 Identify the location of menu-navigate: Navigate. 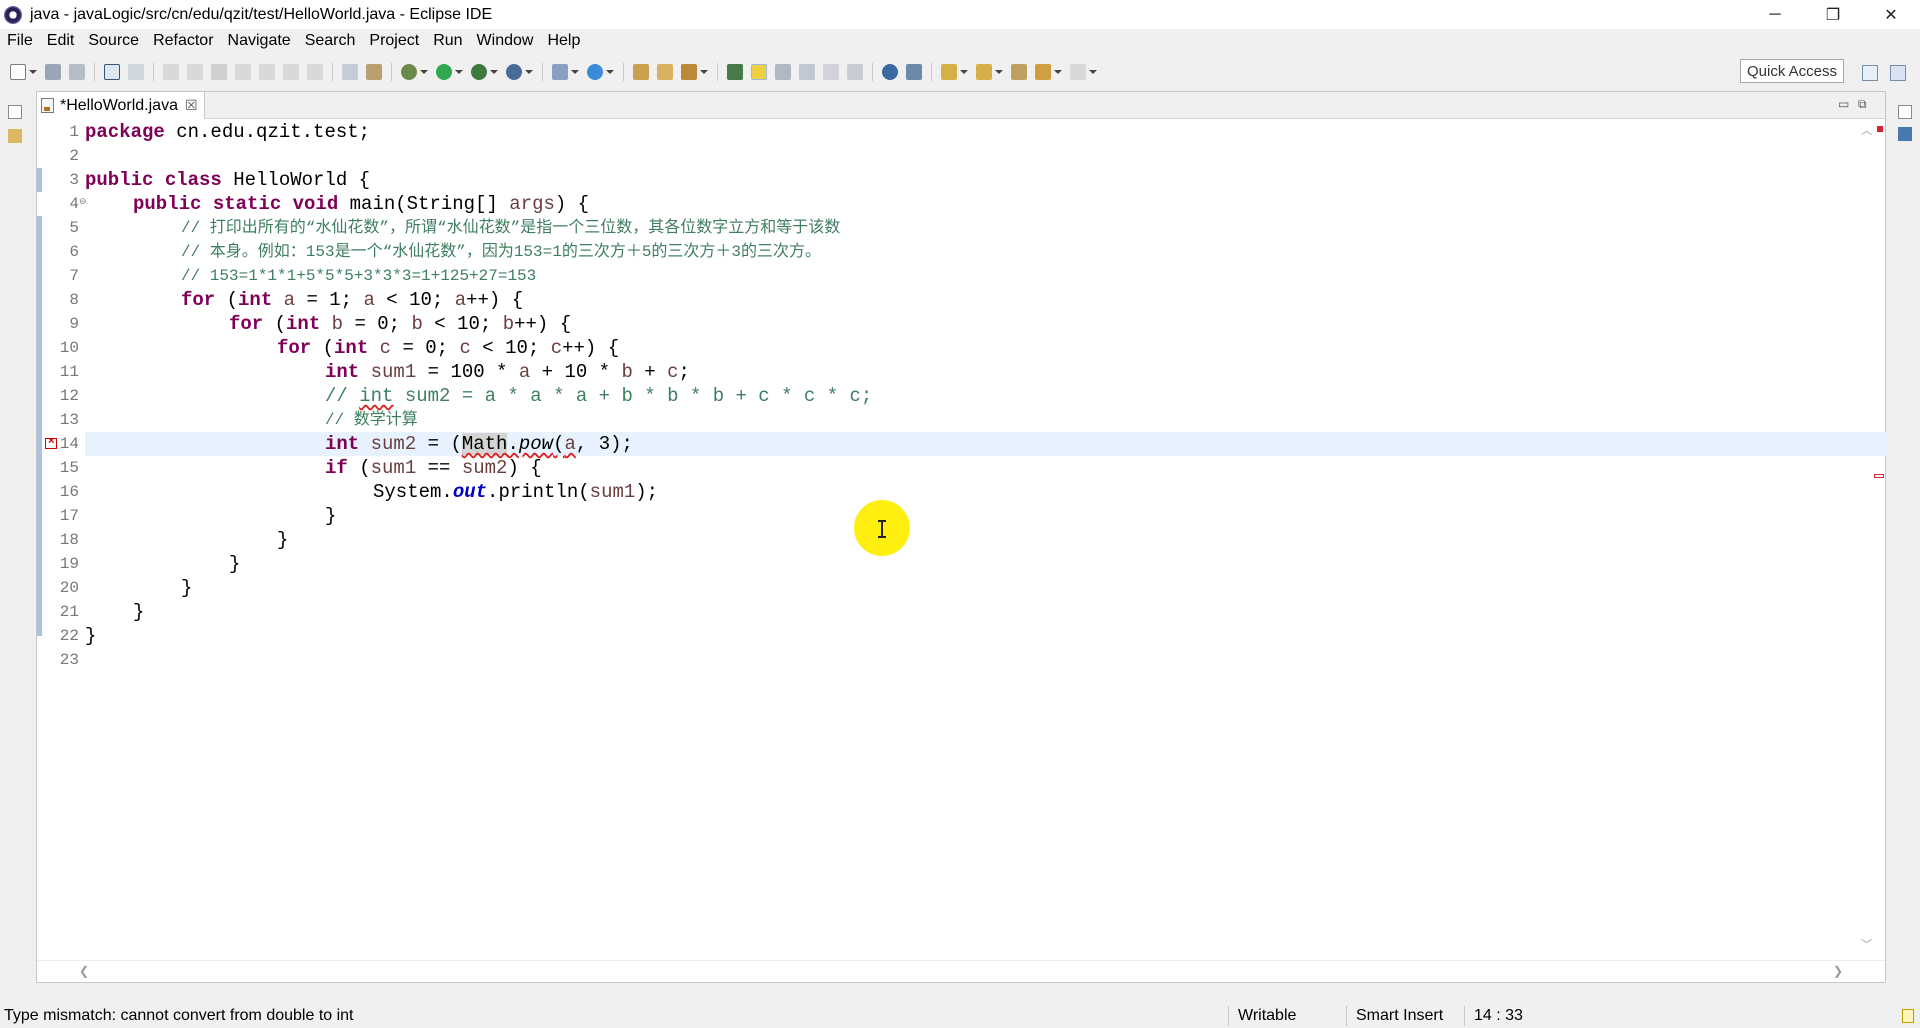
(259, 41).